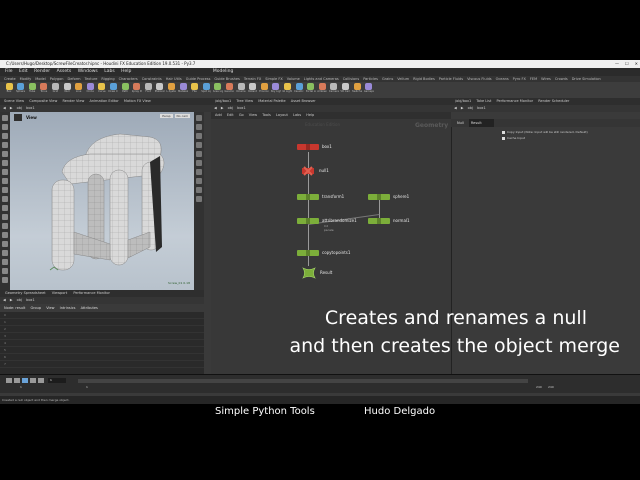  What do you see at coordinates (241, 115) in the screenshot?
I see `net-menu-go: Go` at bounding box center [241, 115].